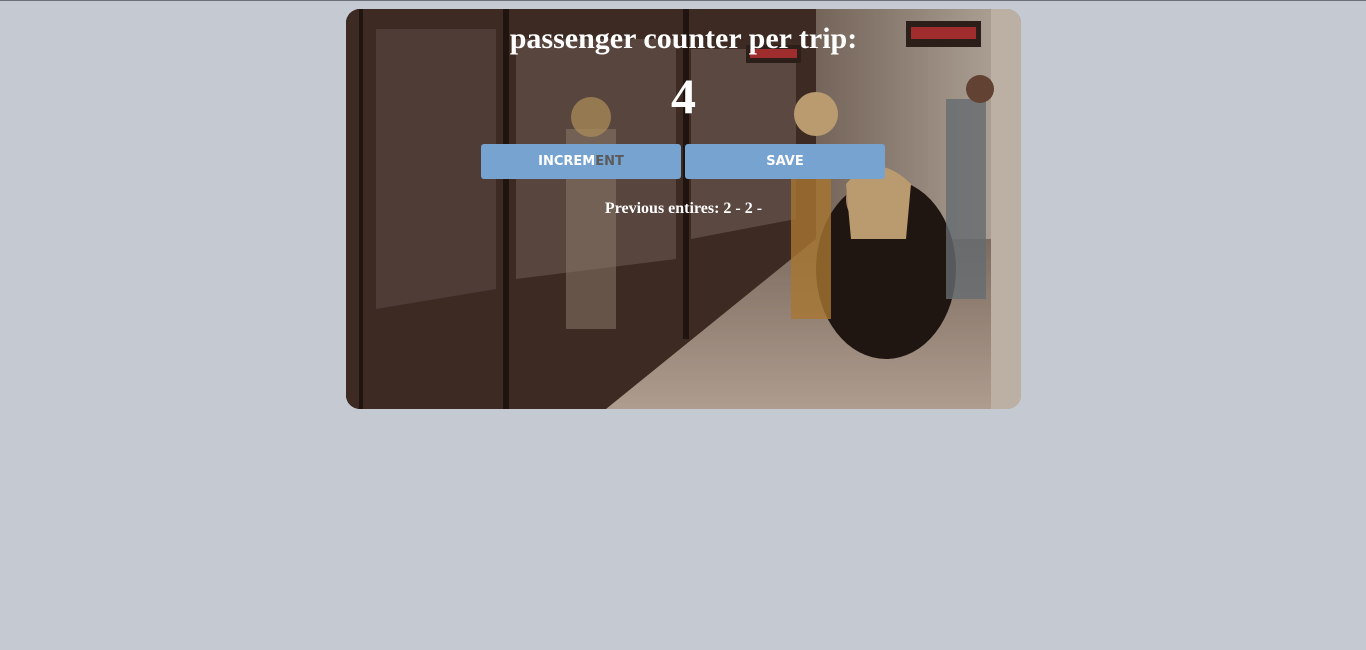  What do you see at coordinates (683, 96) in the screenshot?
I see `passenger-count: 4` at bounding box center [683, 96].